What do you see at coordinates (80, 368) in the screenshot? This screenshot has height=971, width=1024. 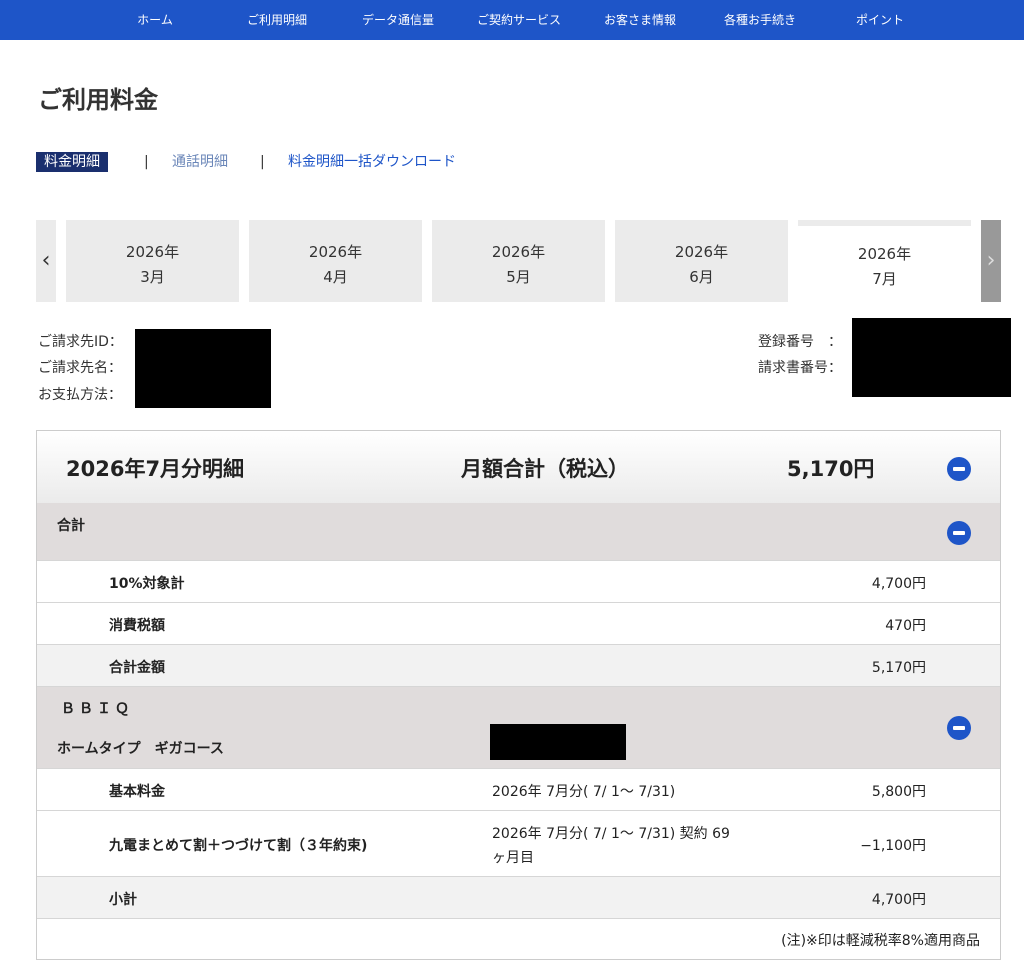 I see `billing-name-label: ご請求先名：` at bounding box center [80, 368].